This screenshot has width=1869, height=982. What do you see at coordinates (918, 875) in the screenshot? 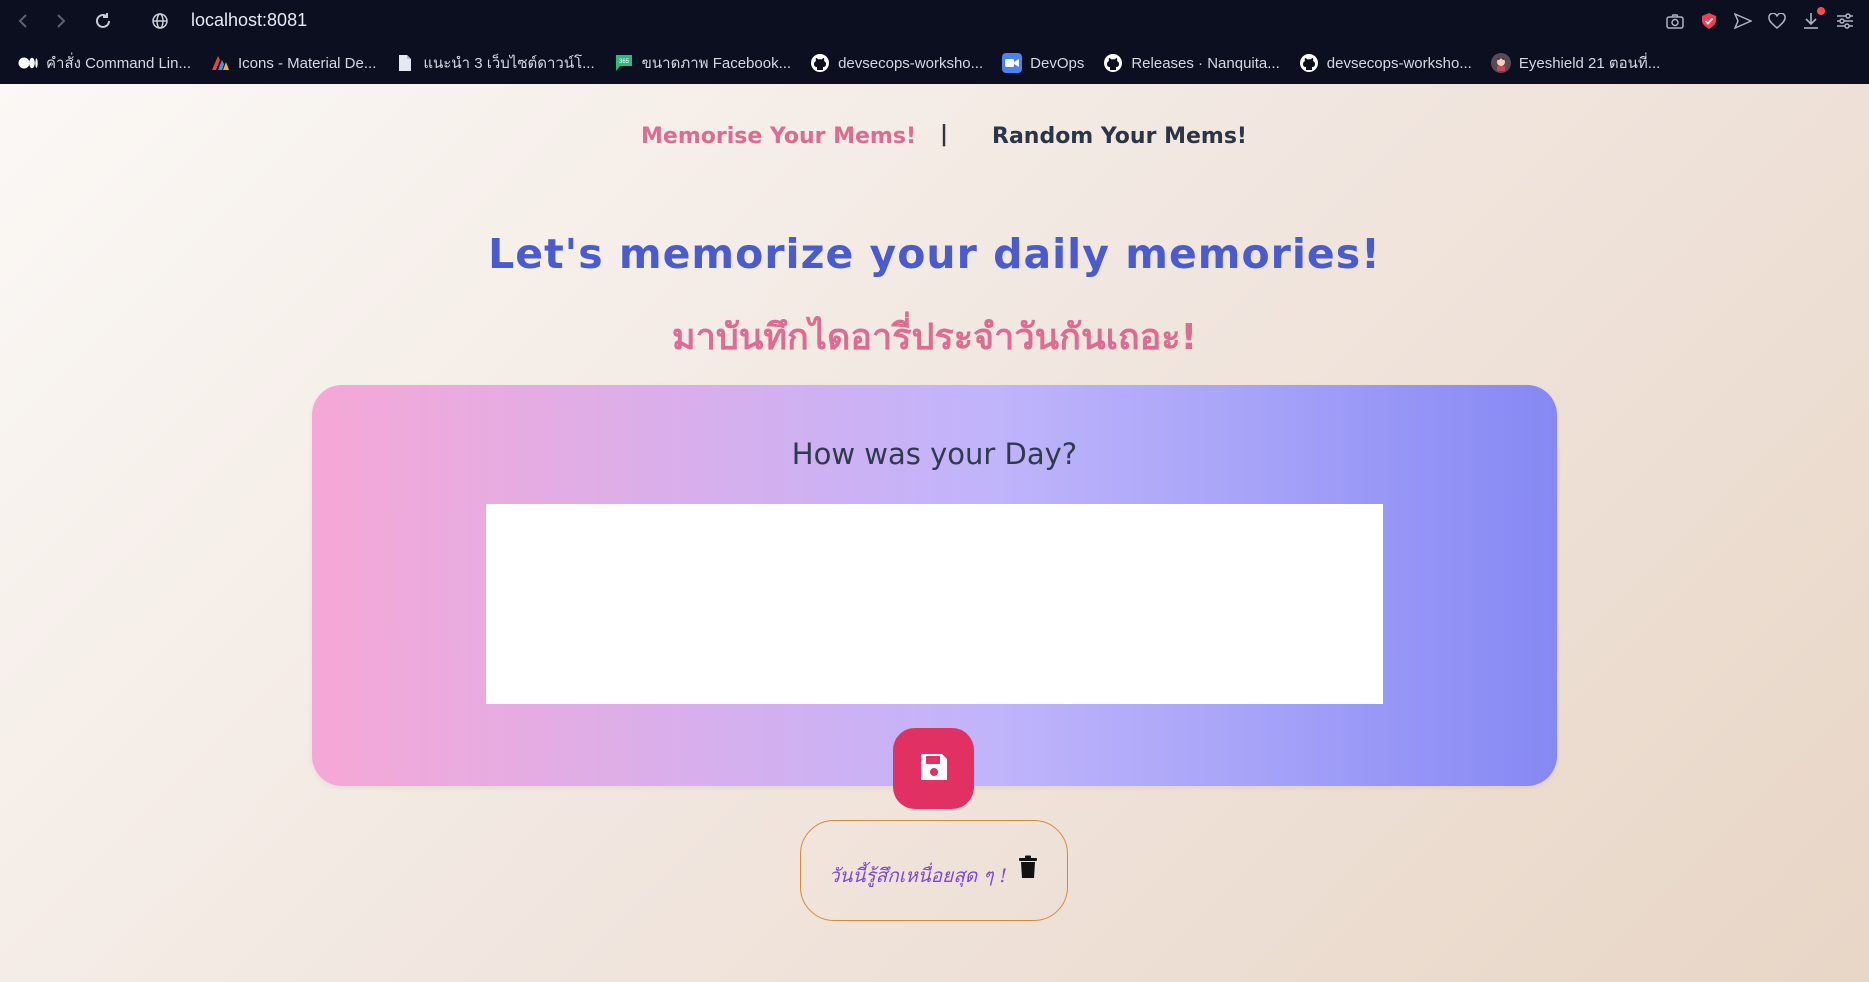
I see `memory-text: วันนี้รู้สึกเหนื่อยสุด ๆ !` at bounding box center [918, 875].